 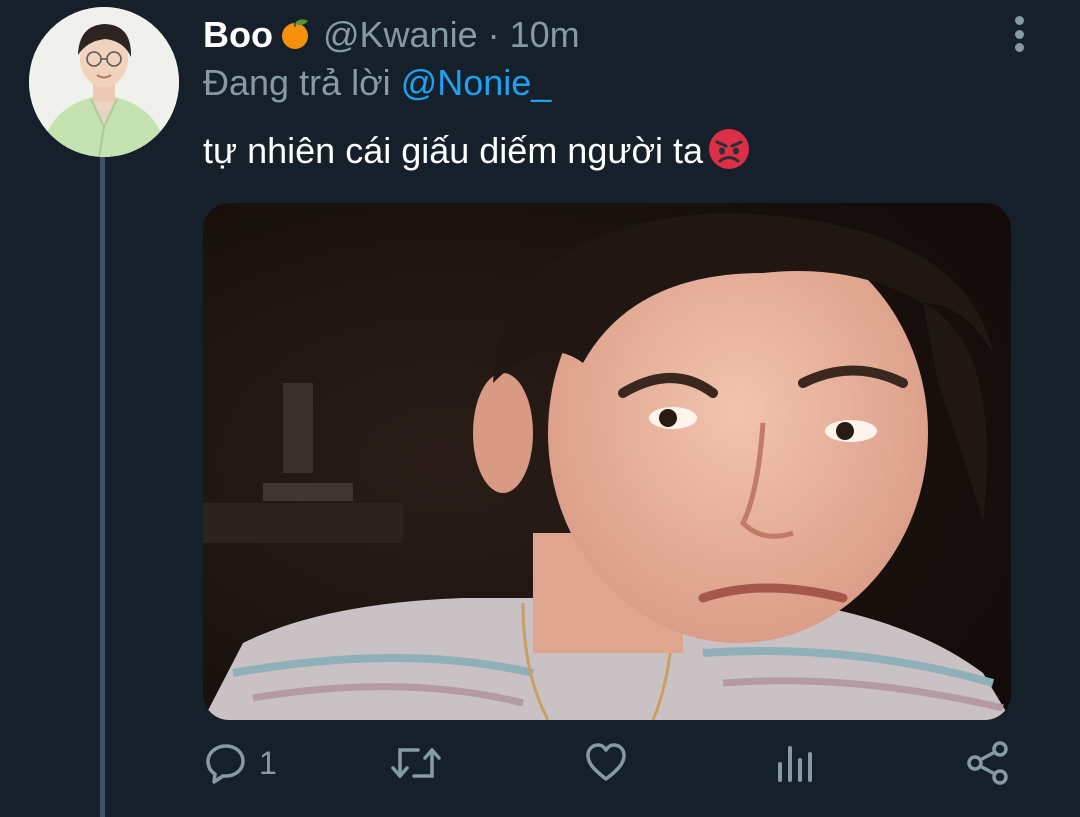 I want to click on more-options-icon, so click(x=1019, y=34).